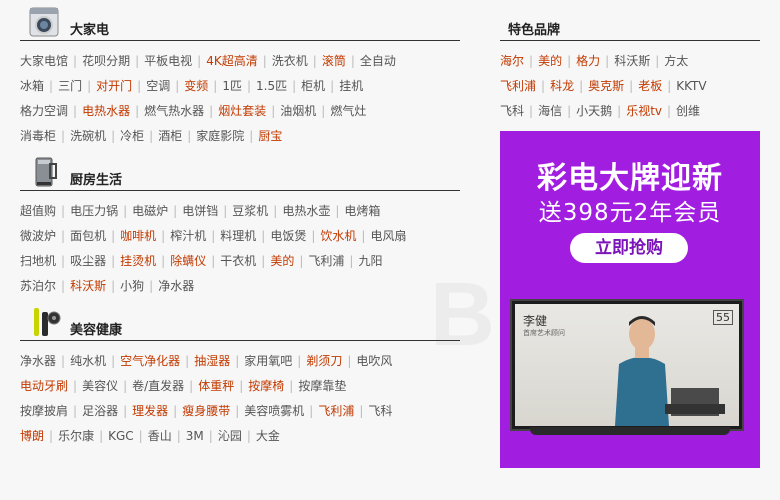 This screenshot has height=500, width=780. I want to click on category-link: 超值购, so click(38, 211).